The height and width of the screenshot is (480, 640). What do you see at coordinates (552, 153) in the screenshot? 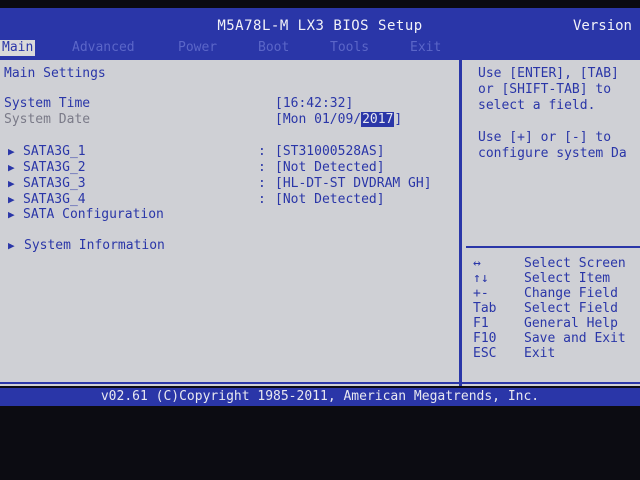
I see `help-line-5: configure system Da` at bounding box center [552, 153].